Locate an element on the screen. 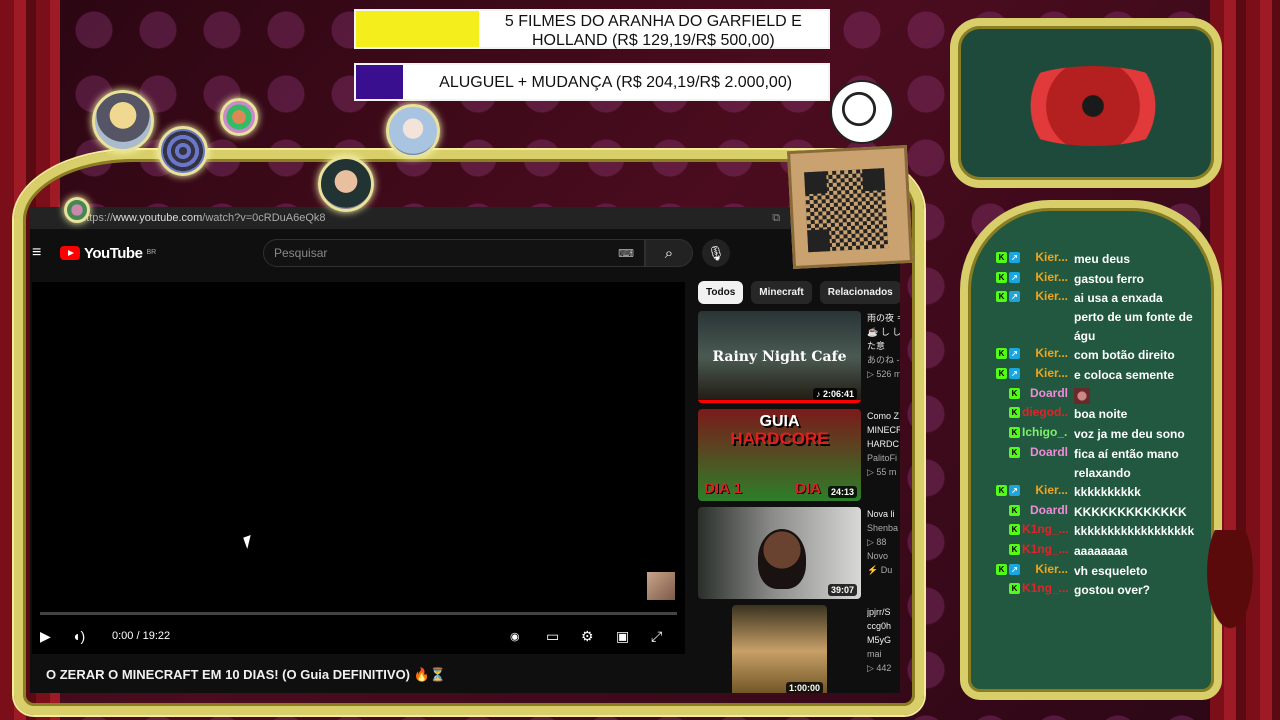  autoplay-toggle-icon: ◉ is located at coordinates (515, 636).